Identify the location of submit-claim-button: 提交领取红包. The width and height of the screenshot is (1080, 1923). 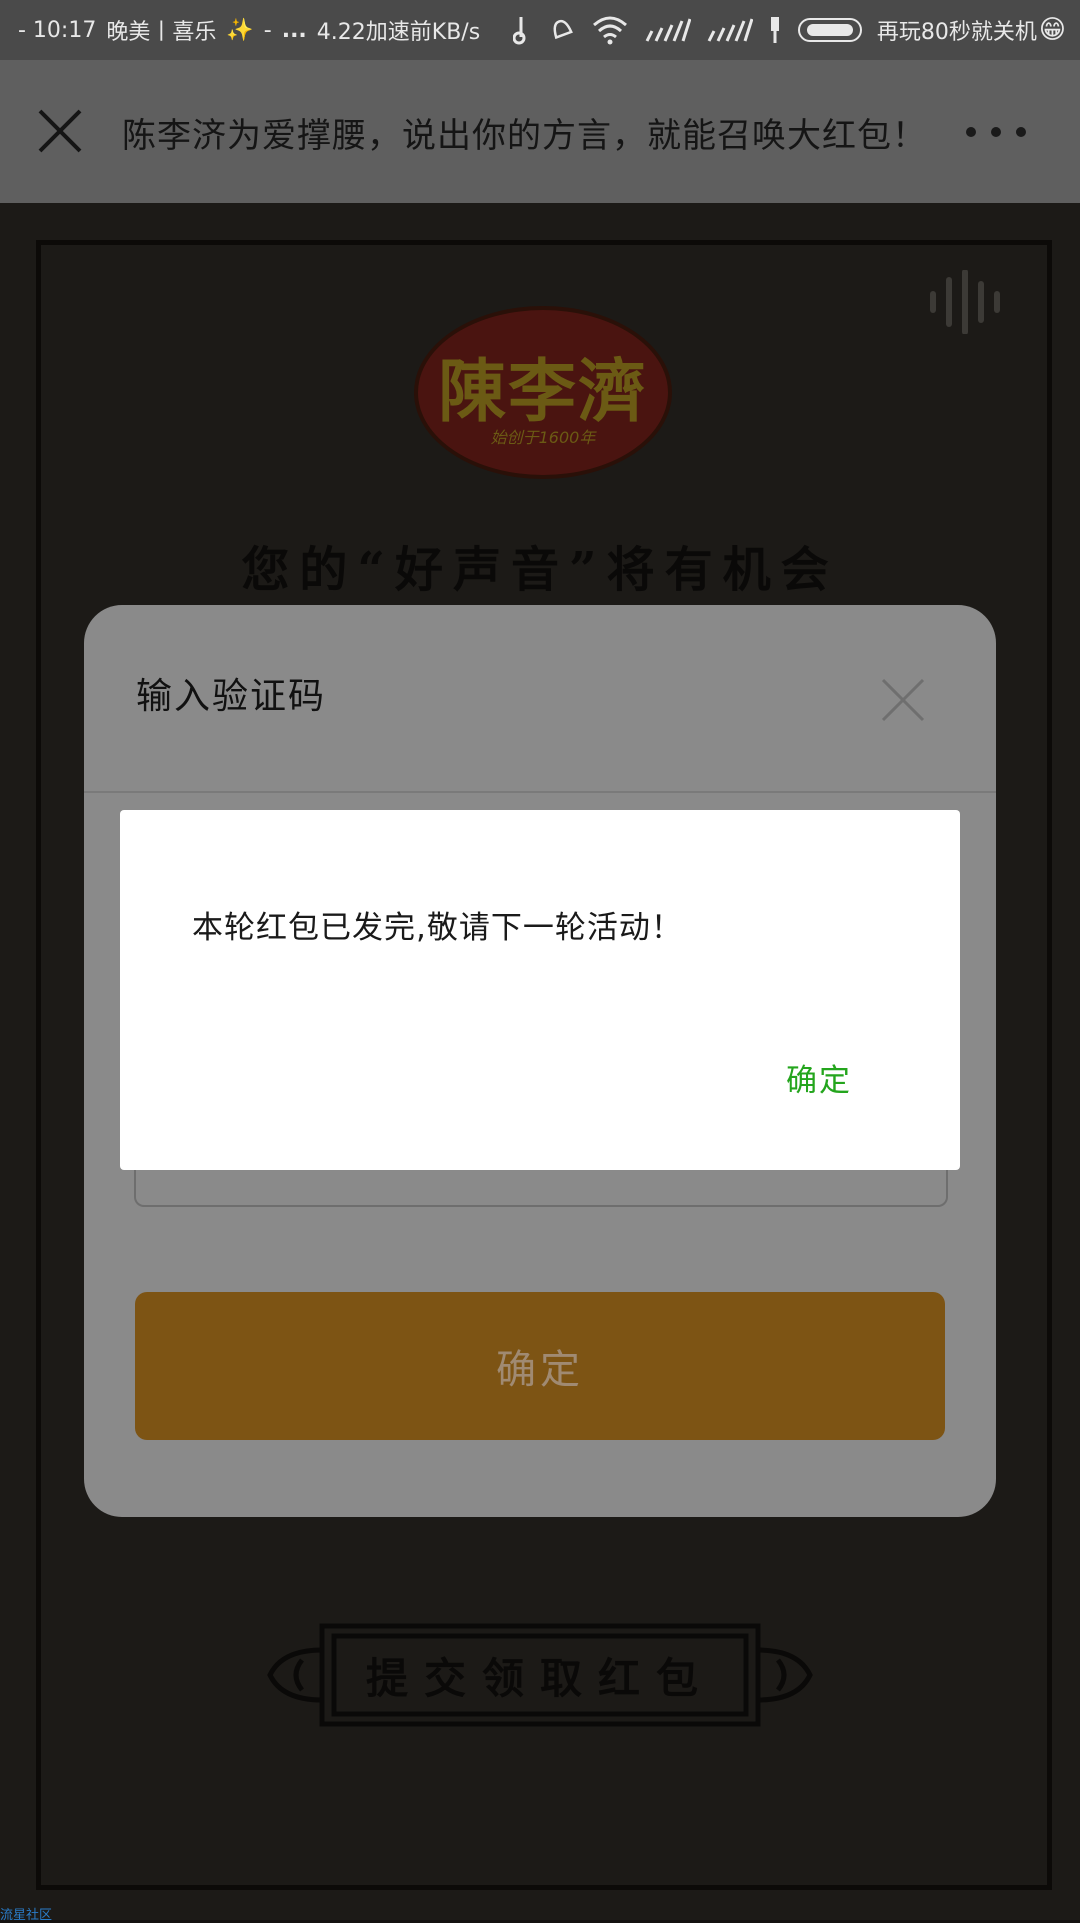
(540, 1675).